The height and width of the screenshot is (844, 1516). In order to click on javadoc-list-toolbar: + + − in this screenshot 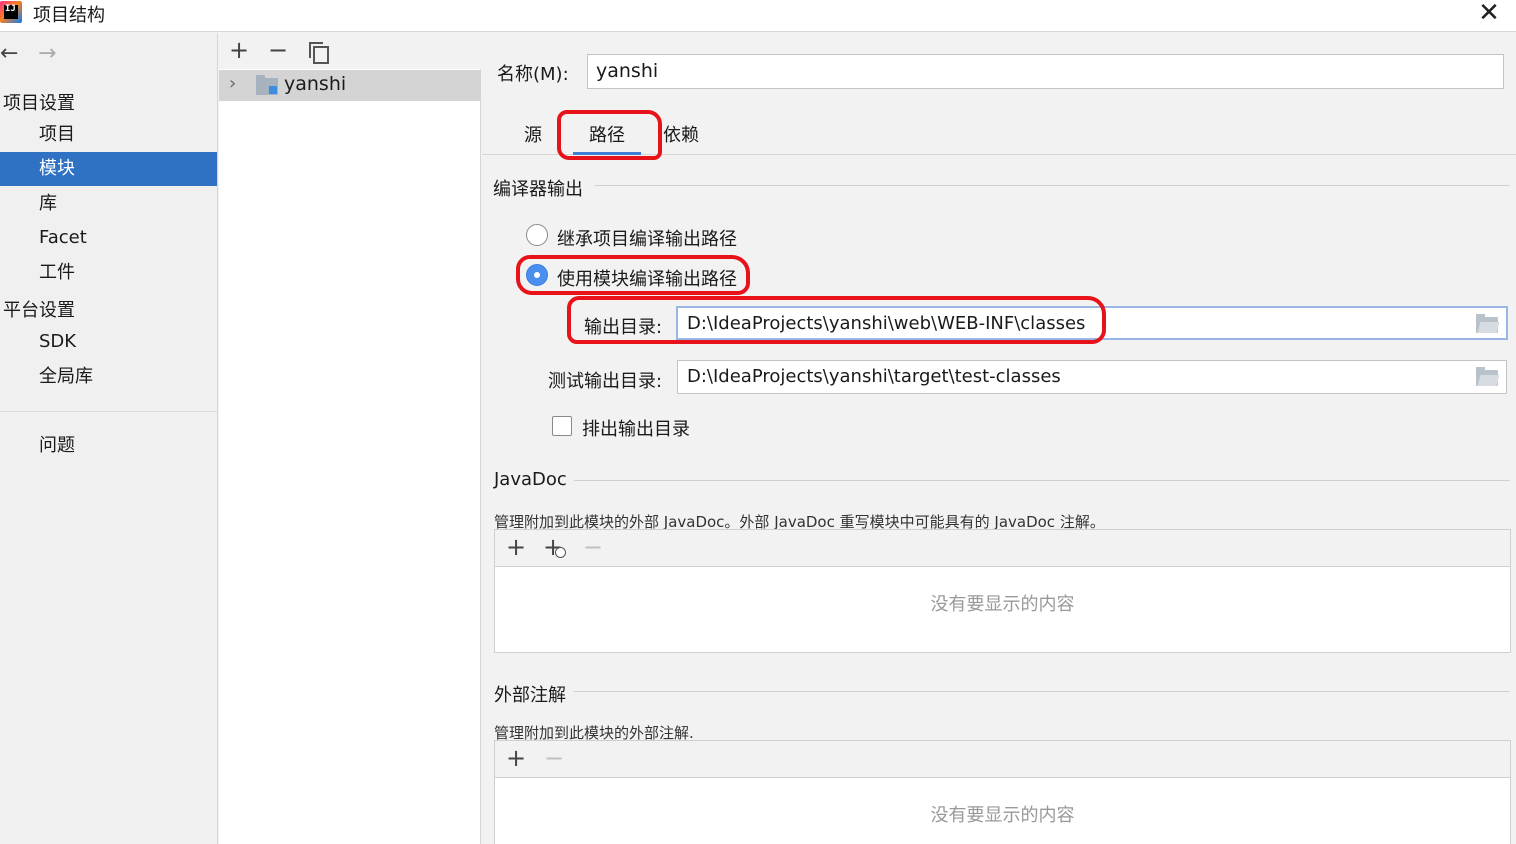, I will do `click(1002, 548)`.